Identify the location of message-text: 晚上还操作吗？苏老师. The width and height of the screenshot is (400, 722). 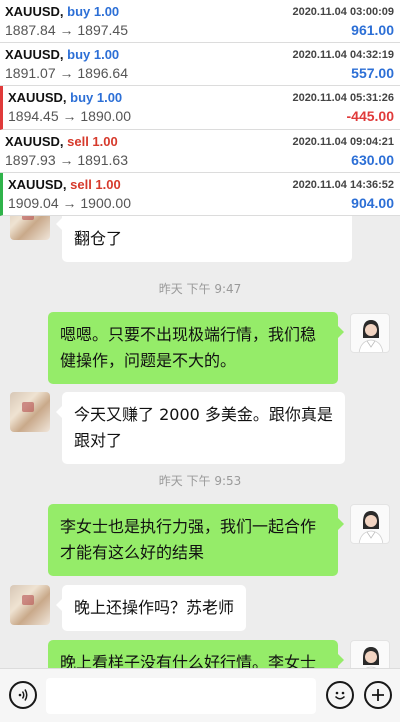
(154, 607).